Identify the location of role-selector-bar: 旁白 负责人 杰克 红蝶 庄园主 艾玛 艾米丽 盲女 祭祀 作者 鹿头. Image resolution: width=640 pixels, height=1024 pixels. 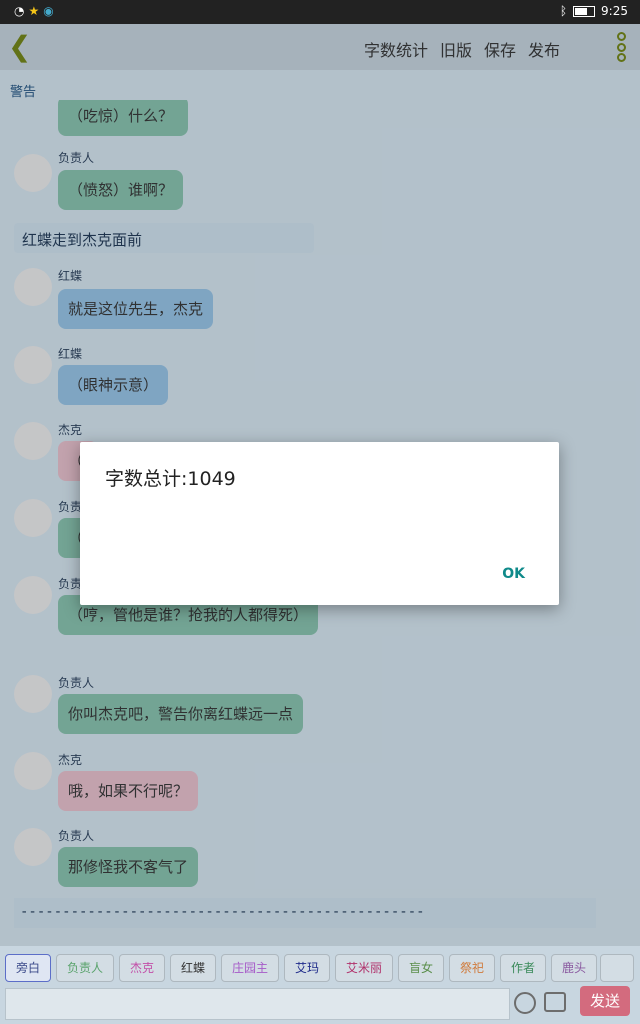
(320, 966).